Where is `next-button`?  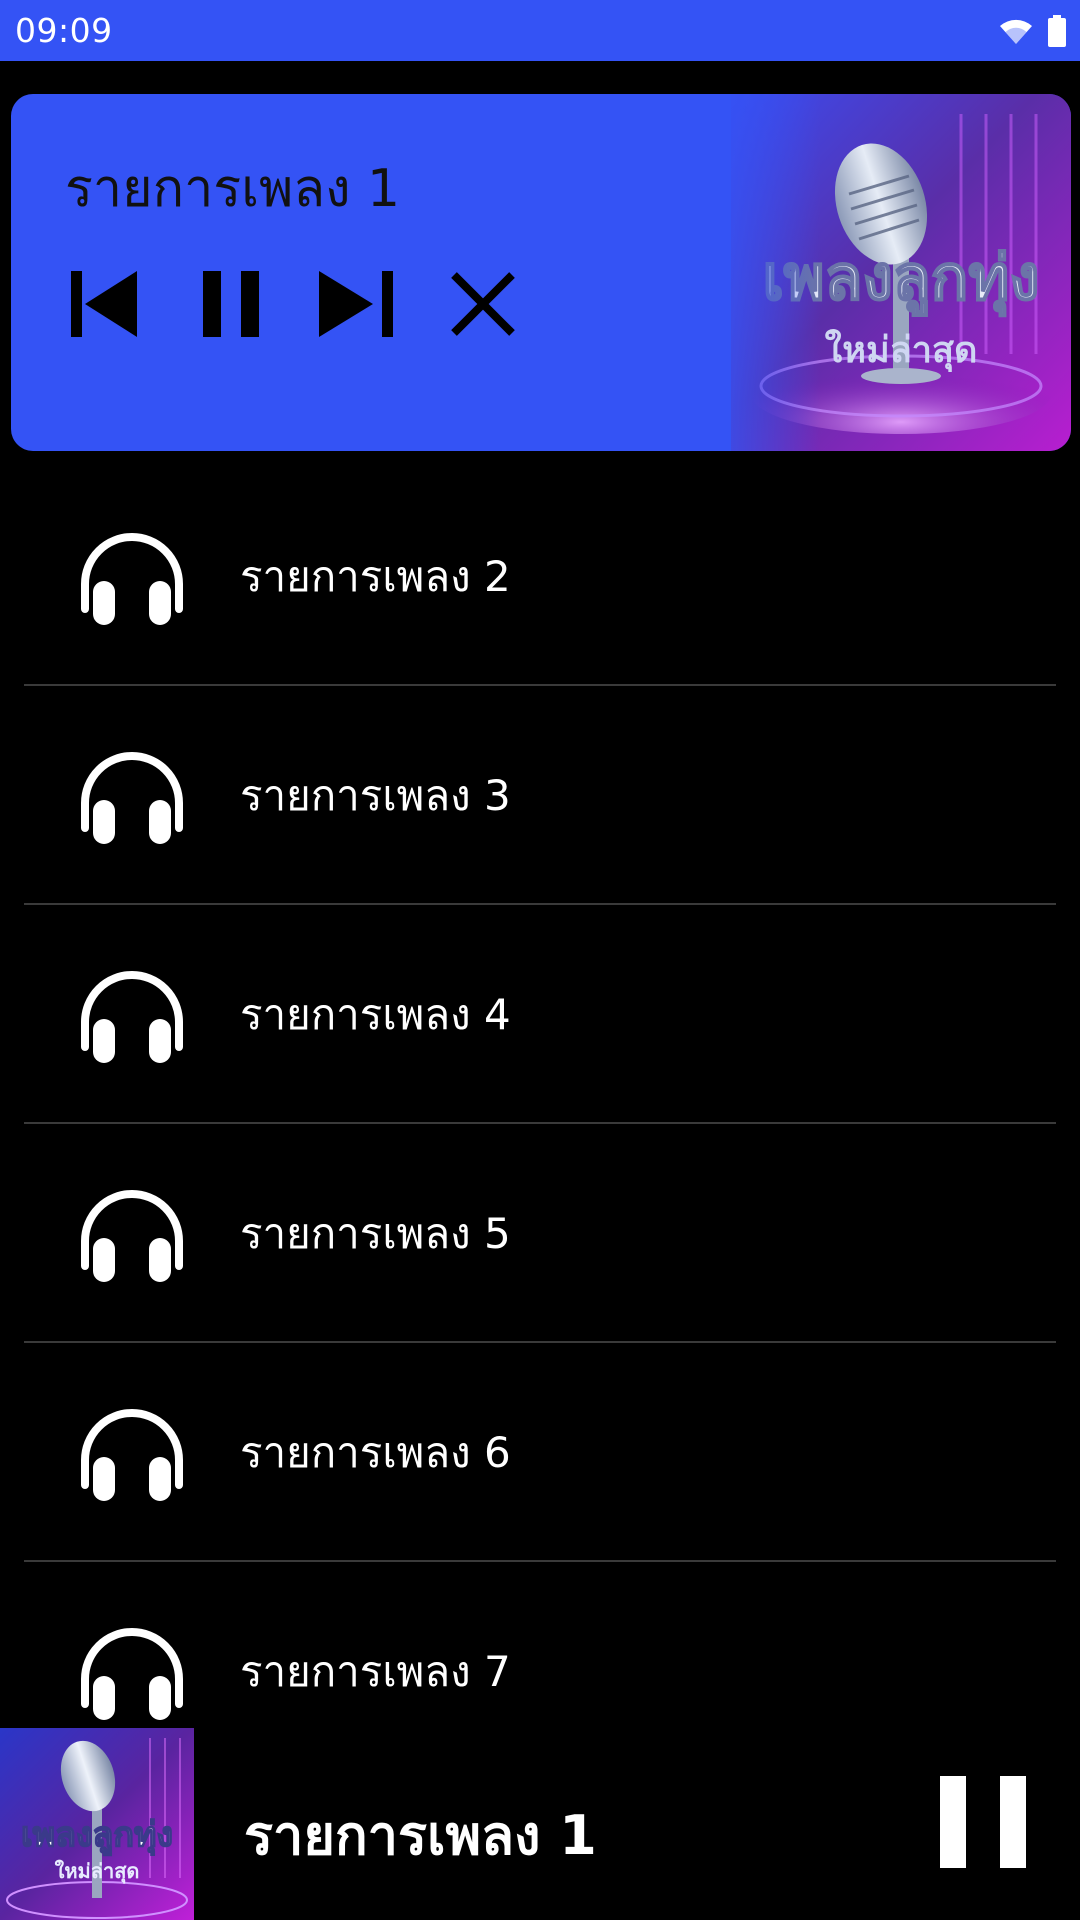
next-button is located at coordinates (357, 304).